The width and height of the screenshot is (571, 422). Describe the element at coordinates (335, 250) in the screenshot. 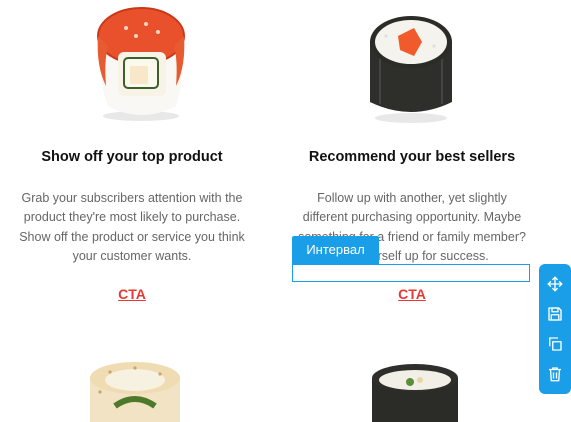

I see `interval-label: Интервал` at that location.